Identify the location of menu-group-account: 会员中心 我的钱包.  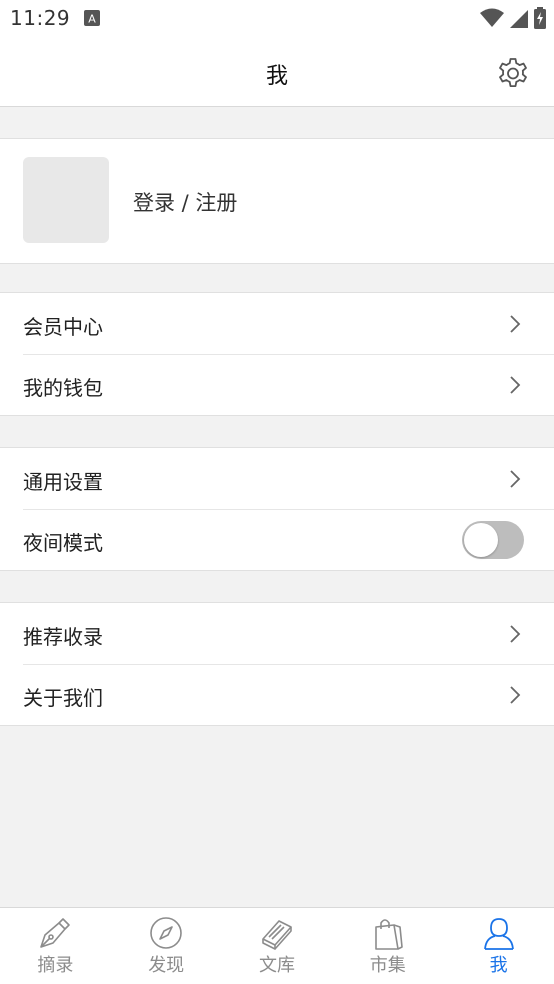
(277, 354).